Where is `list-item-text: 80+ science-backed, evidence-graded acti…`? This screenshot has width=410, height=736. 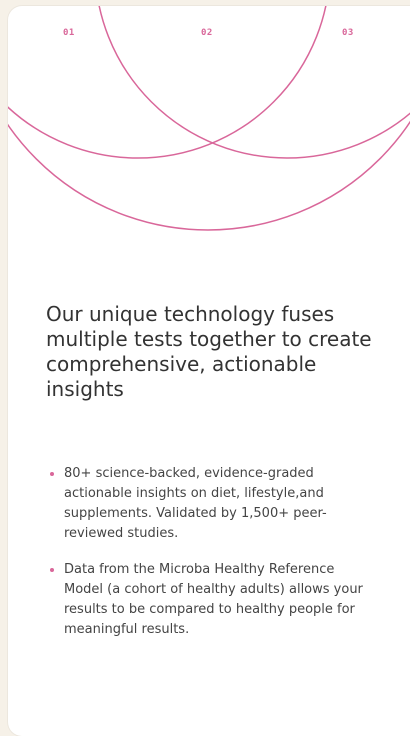 list-item-text: 80+ science-backed, evidence-graded acti… is located at coordinates (195, 503).